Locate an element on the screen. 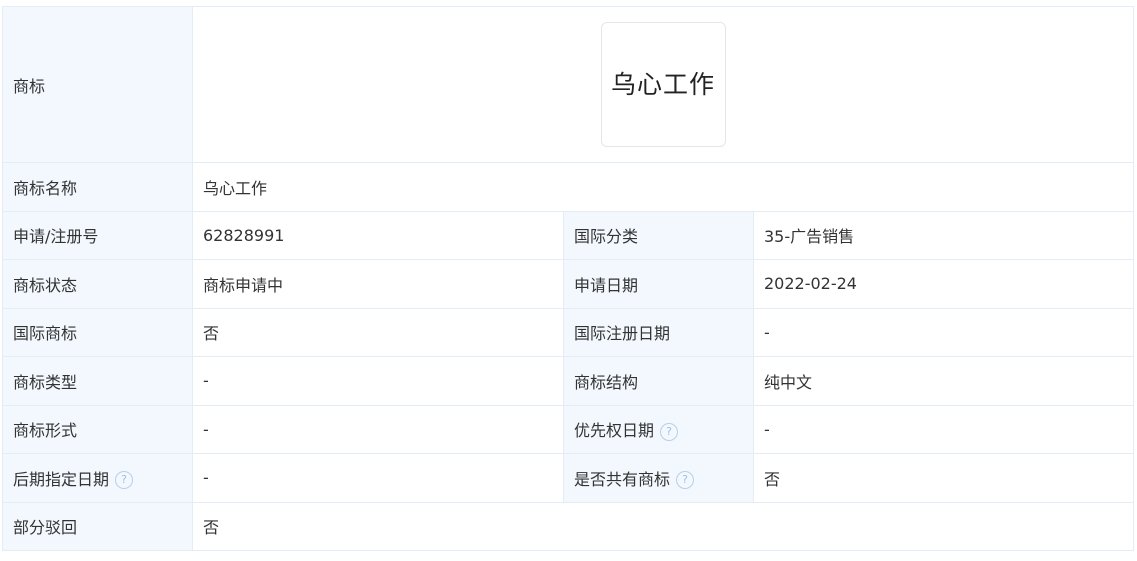 The height and width of the screenshot is (561, 1137). table-row: 商标类型 - 商标结构 纯中文 is located at coordinates (568, 381).